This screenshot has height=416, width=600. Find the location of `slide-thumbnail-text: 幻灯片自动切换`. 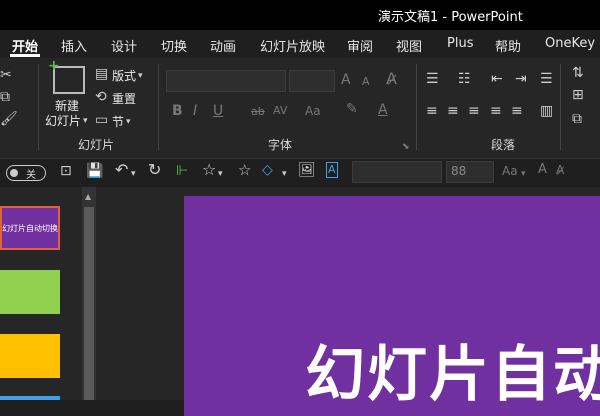

slide-thumbnail-text: 幻灯片自动切换 is located at coordinates (30, 228).